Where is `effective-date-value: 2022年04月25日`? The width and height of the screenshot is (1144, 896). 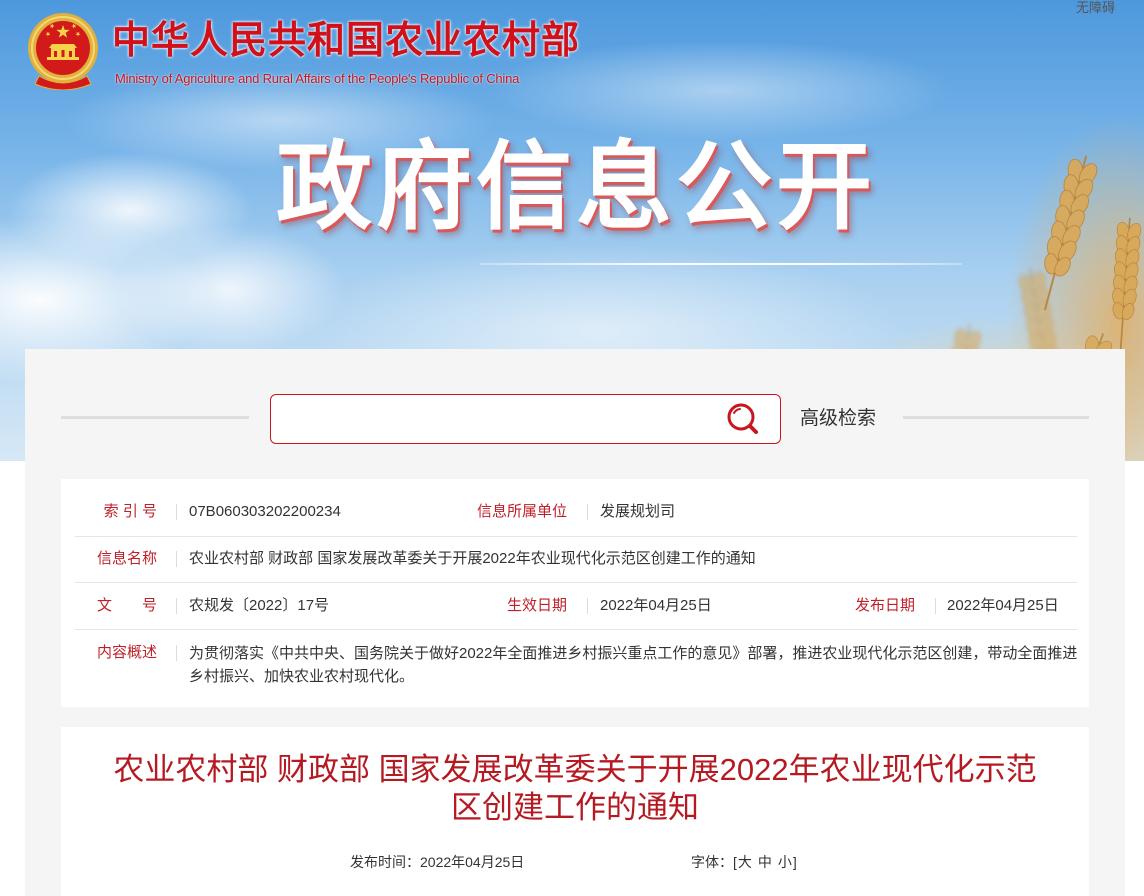 effective-date-value: 2022年04月25日 is located at coordinates (656, 605).